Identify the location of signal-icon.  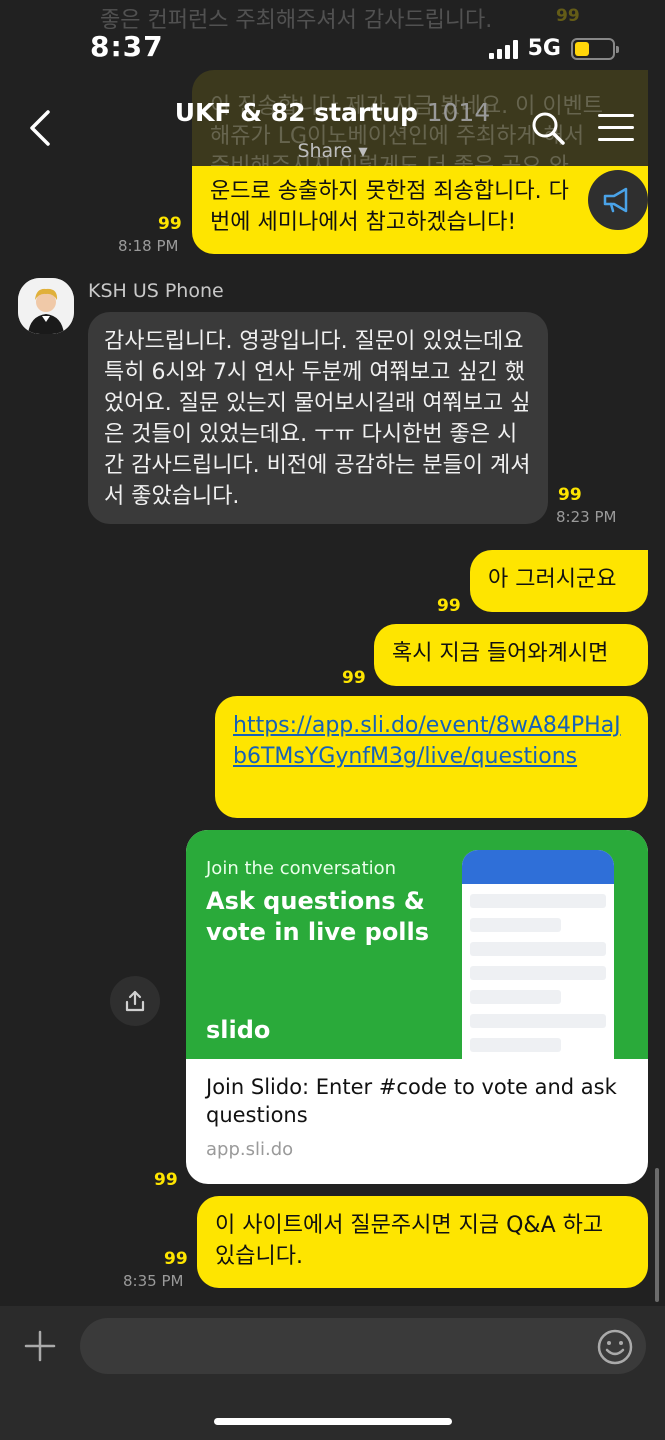
(503, 49).